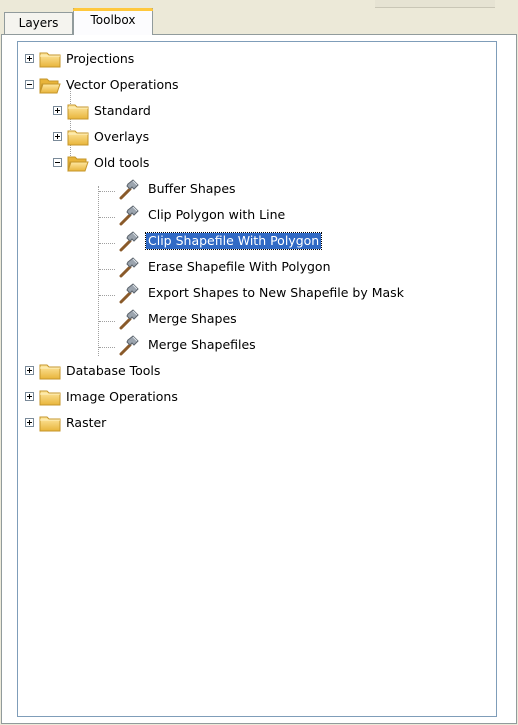 The image size is (518, 725). I want to click on tree-node-label: Image Operations, so click(122, 396).